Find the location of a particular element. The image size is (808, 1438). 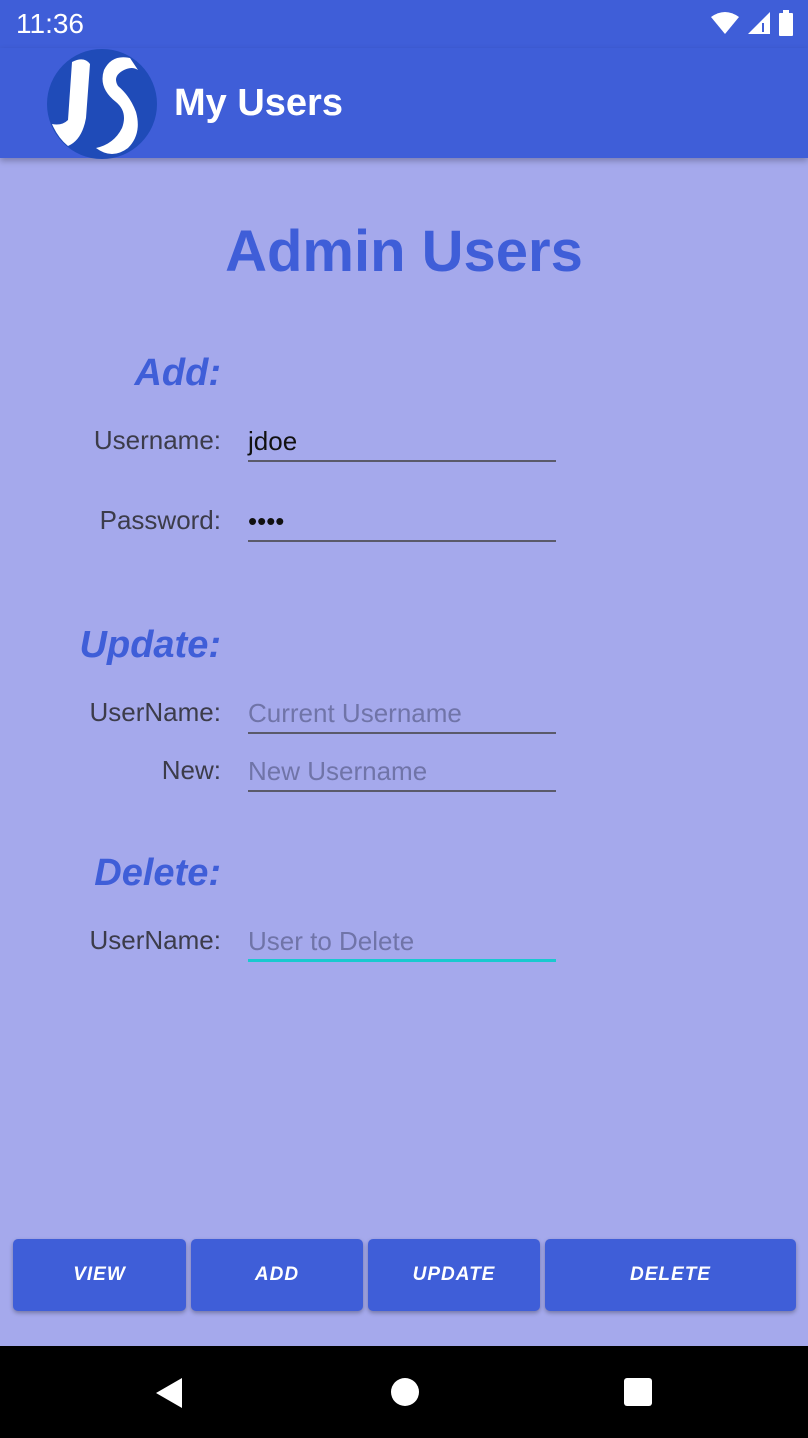

back-icon is located at coordinates (169, 1393).